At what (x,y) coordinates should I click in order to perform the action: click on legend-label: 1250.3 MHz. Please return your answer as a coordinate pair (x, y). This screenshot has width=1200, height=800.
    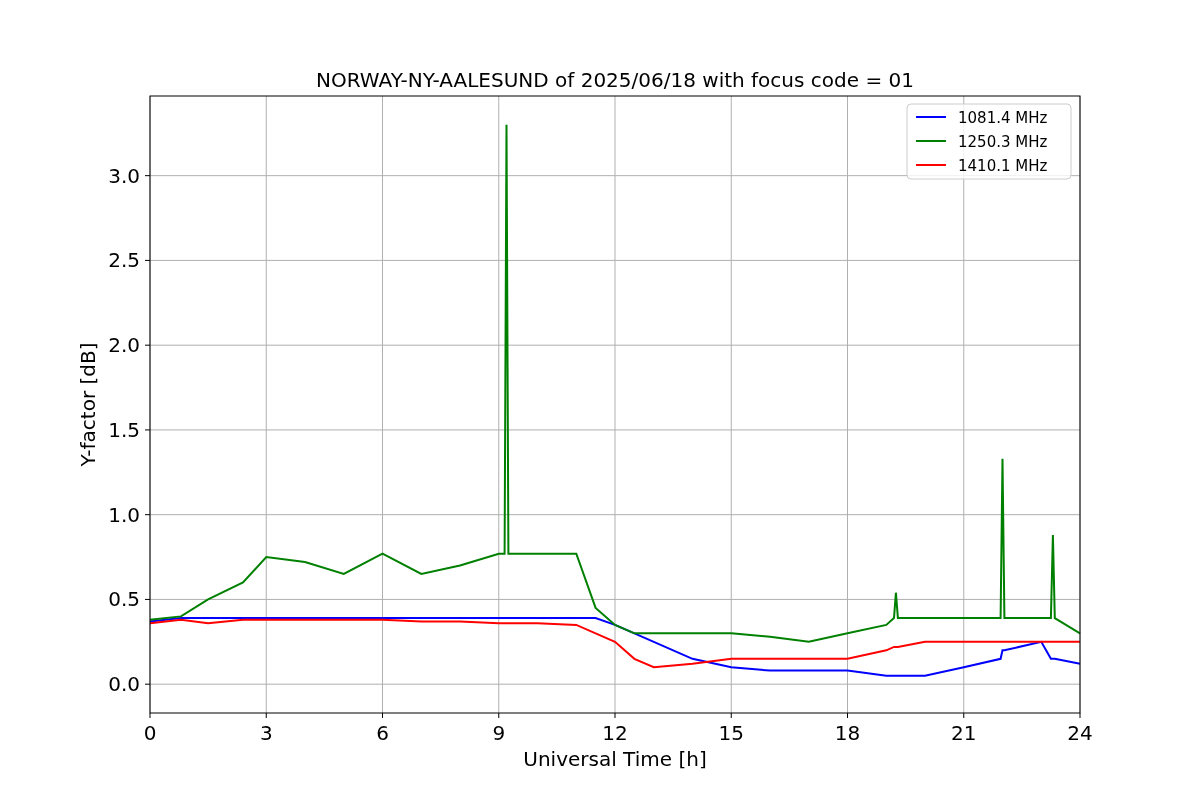
    Looking at the image, I should click on (1003, 142).